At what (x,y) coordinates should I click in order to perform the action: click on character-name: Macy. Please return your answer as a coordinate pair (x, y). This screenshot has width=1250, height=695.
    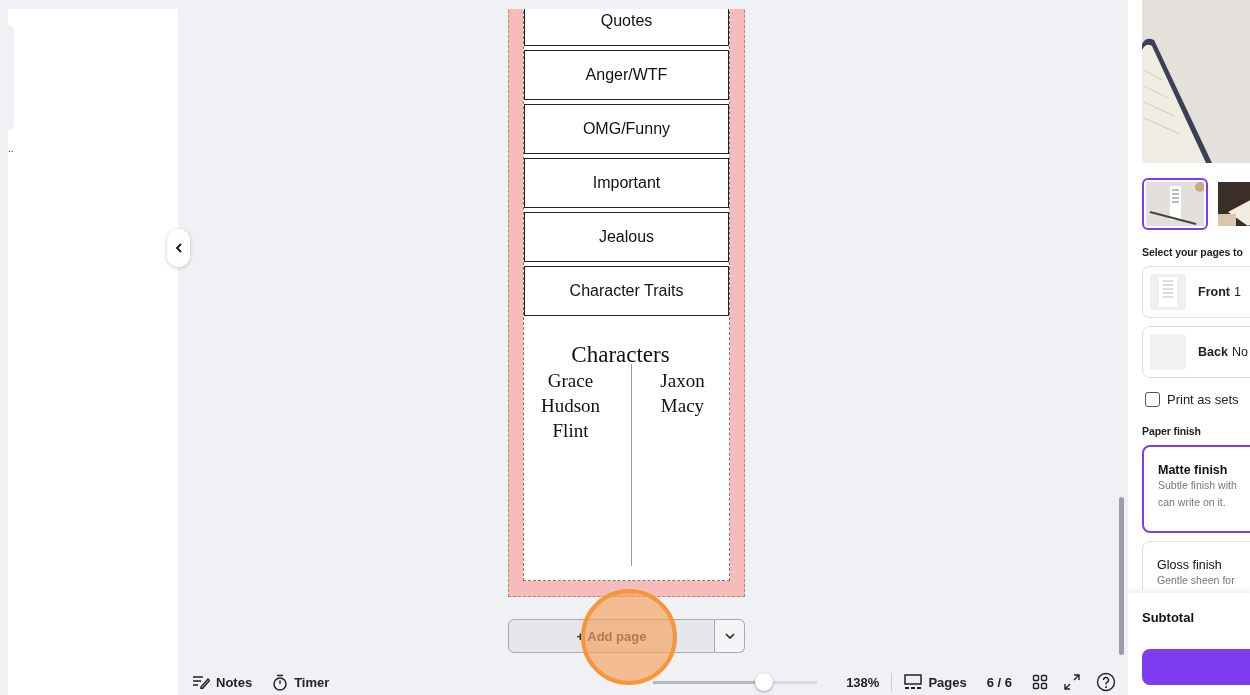
    Looking at the image, I should click on (682, 406).